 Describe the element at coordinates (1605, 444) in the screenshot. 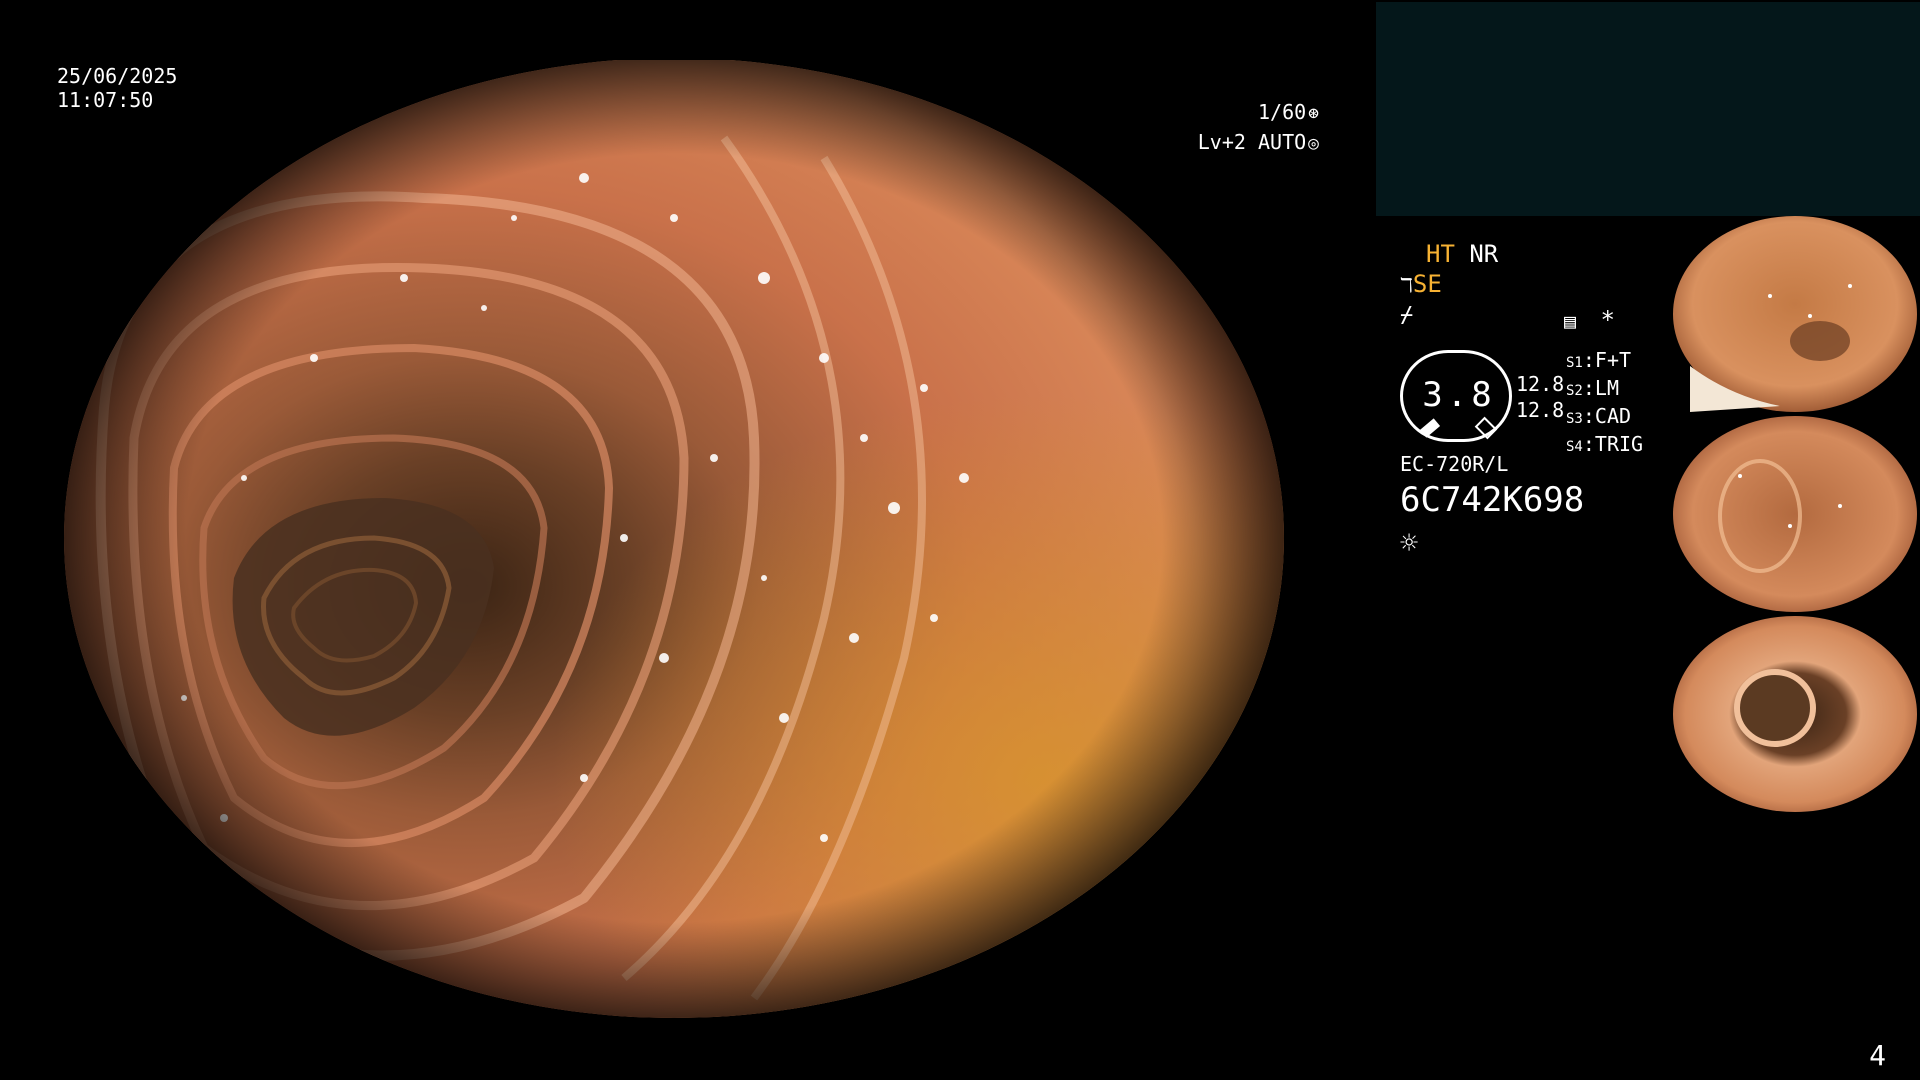

I see `switch-row-s4: S4:TRIG` at that location.